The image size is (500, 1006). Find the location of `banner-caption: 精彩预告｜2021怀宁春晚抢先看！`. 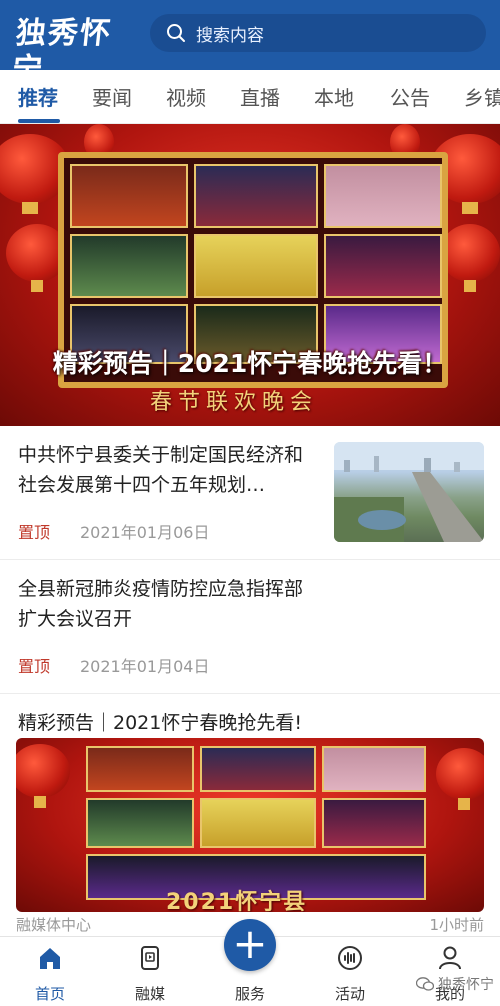

banner-caption: 精彩预告｜2021怀宁春晚抢先看！ is located at coordinates (250, 363).